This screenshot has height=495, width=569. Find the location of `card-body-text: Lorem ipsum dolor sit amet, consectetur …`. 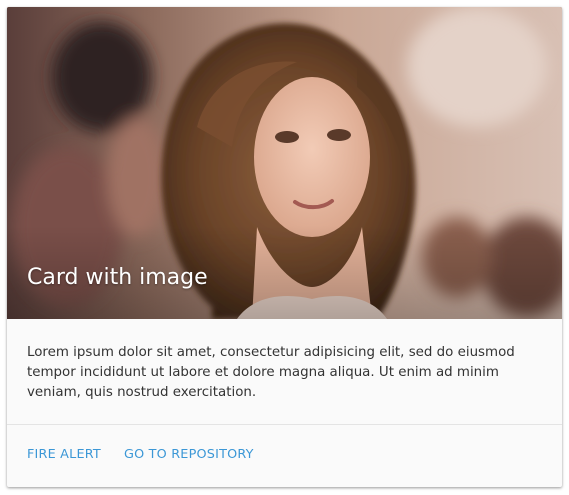

card-body-text: Lorem ipsum dolor sit amet, consectetur … is located at coordinates (271, 372).